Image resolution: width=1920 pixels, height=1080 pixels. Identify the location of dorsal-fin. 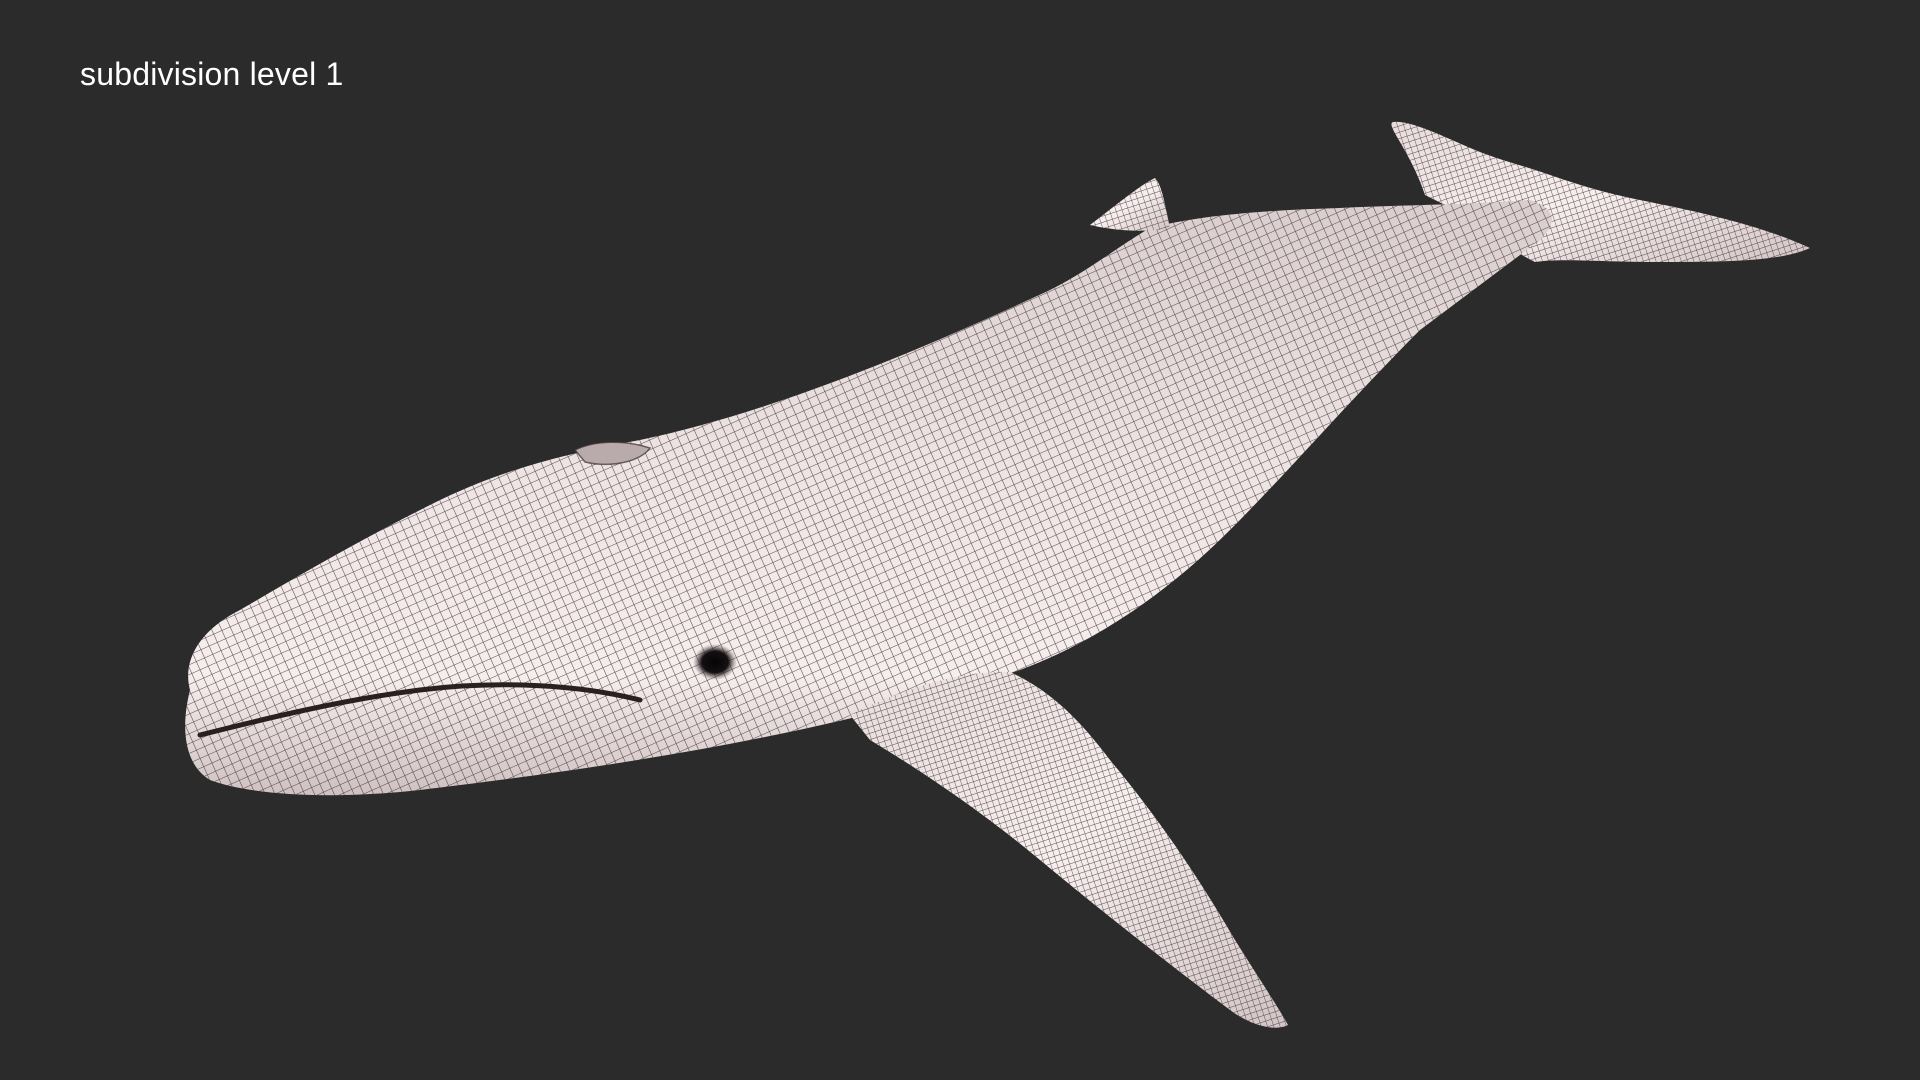
(1130, 204).